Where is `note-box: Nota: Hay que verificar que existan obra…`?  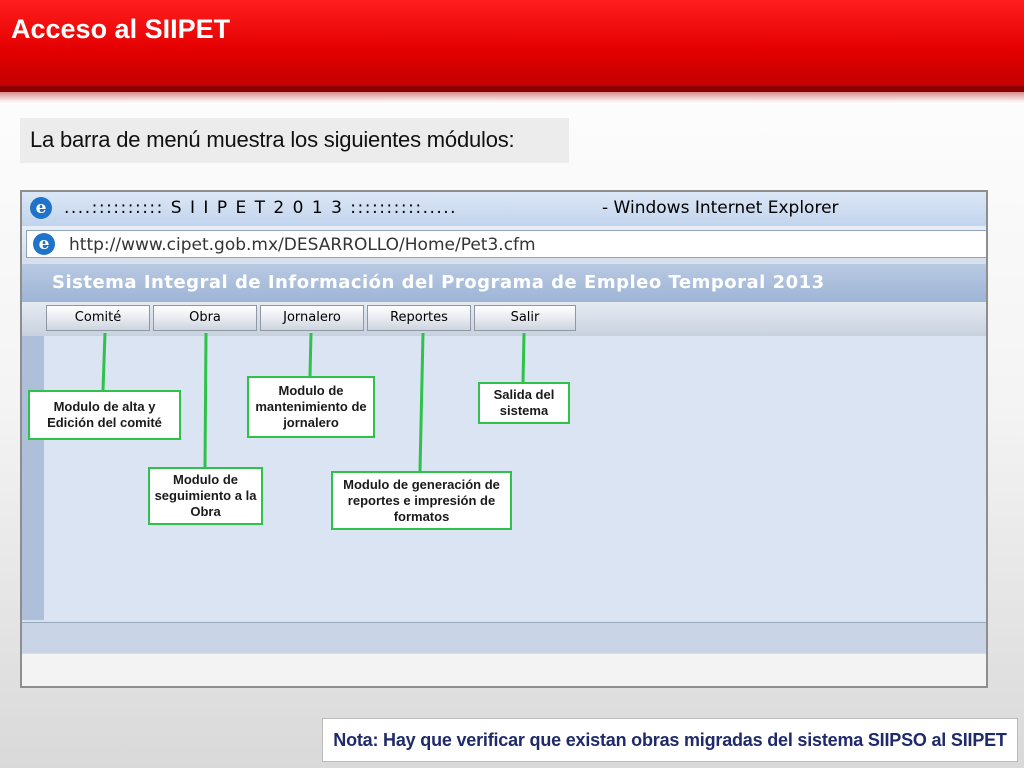
note-box: Nota: Hay que verificar que existan obra… is located at coordinates (670, 740).